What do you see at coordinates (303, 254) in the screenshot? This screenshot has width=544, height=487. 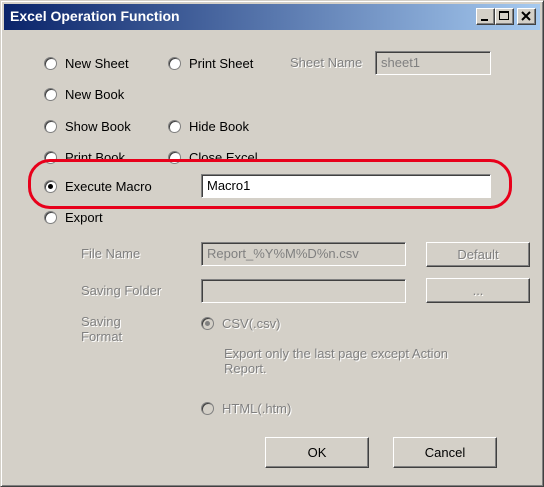 I see `file-name-input: Report_%Y%M%D%n.csv` at bounding box center [303, 254].